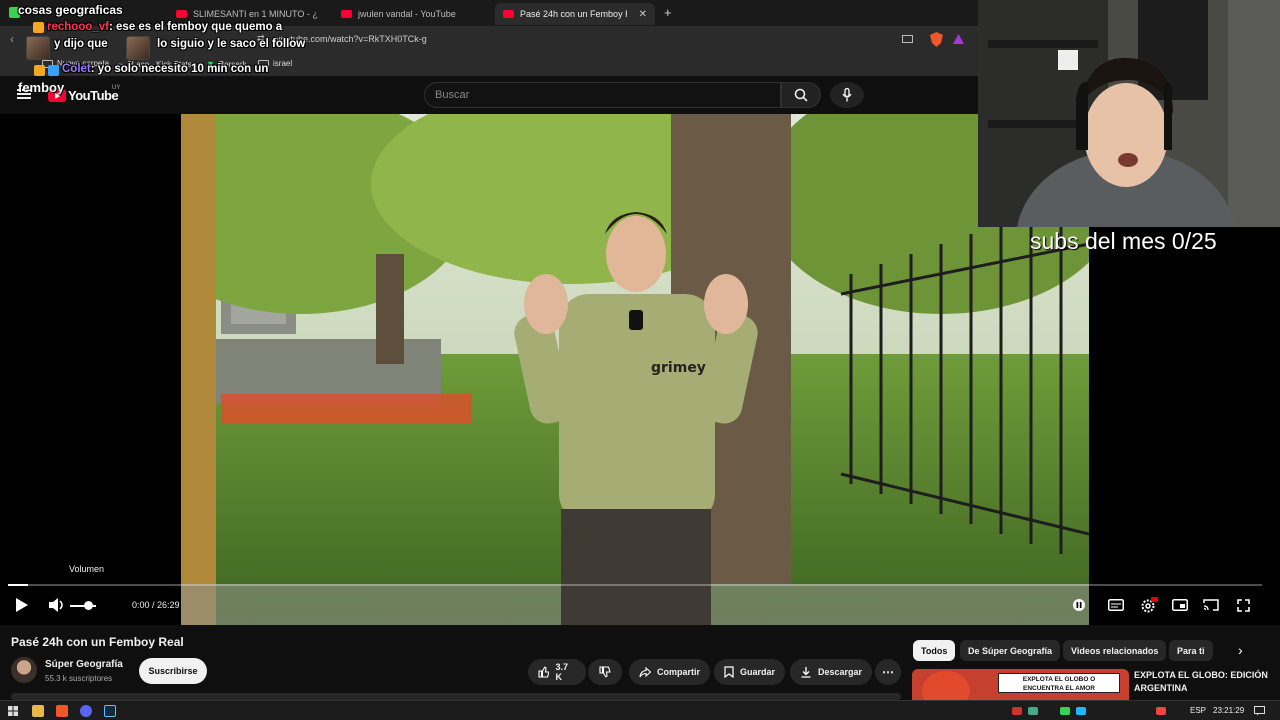 The height and width of the screenshot is (720, 1280). What do you see at coordinates (1079, 605) in the screenshot?
I see `autoplay-toggle-icon` at bounding box center [1079, 605].